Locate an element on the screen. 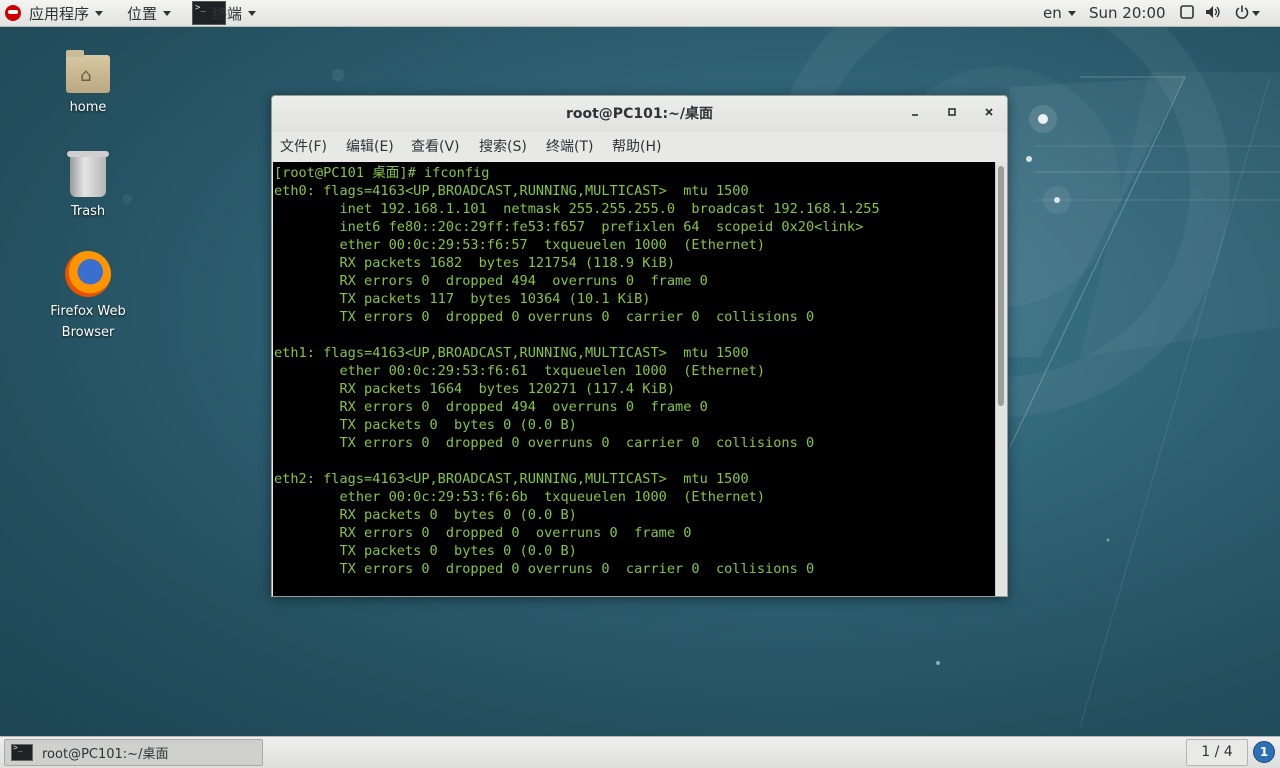 The width and height of the screenshot is (1280, 768). workspace-switcher: 1 / 4 is located at coordinates (1217, 752).